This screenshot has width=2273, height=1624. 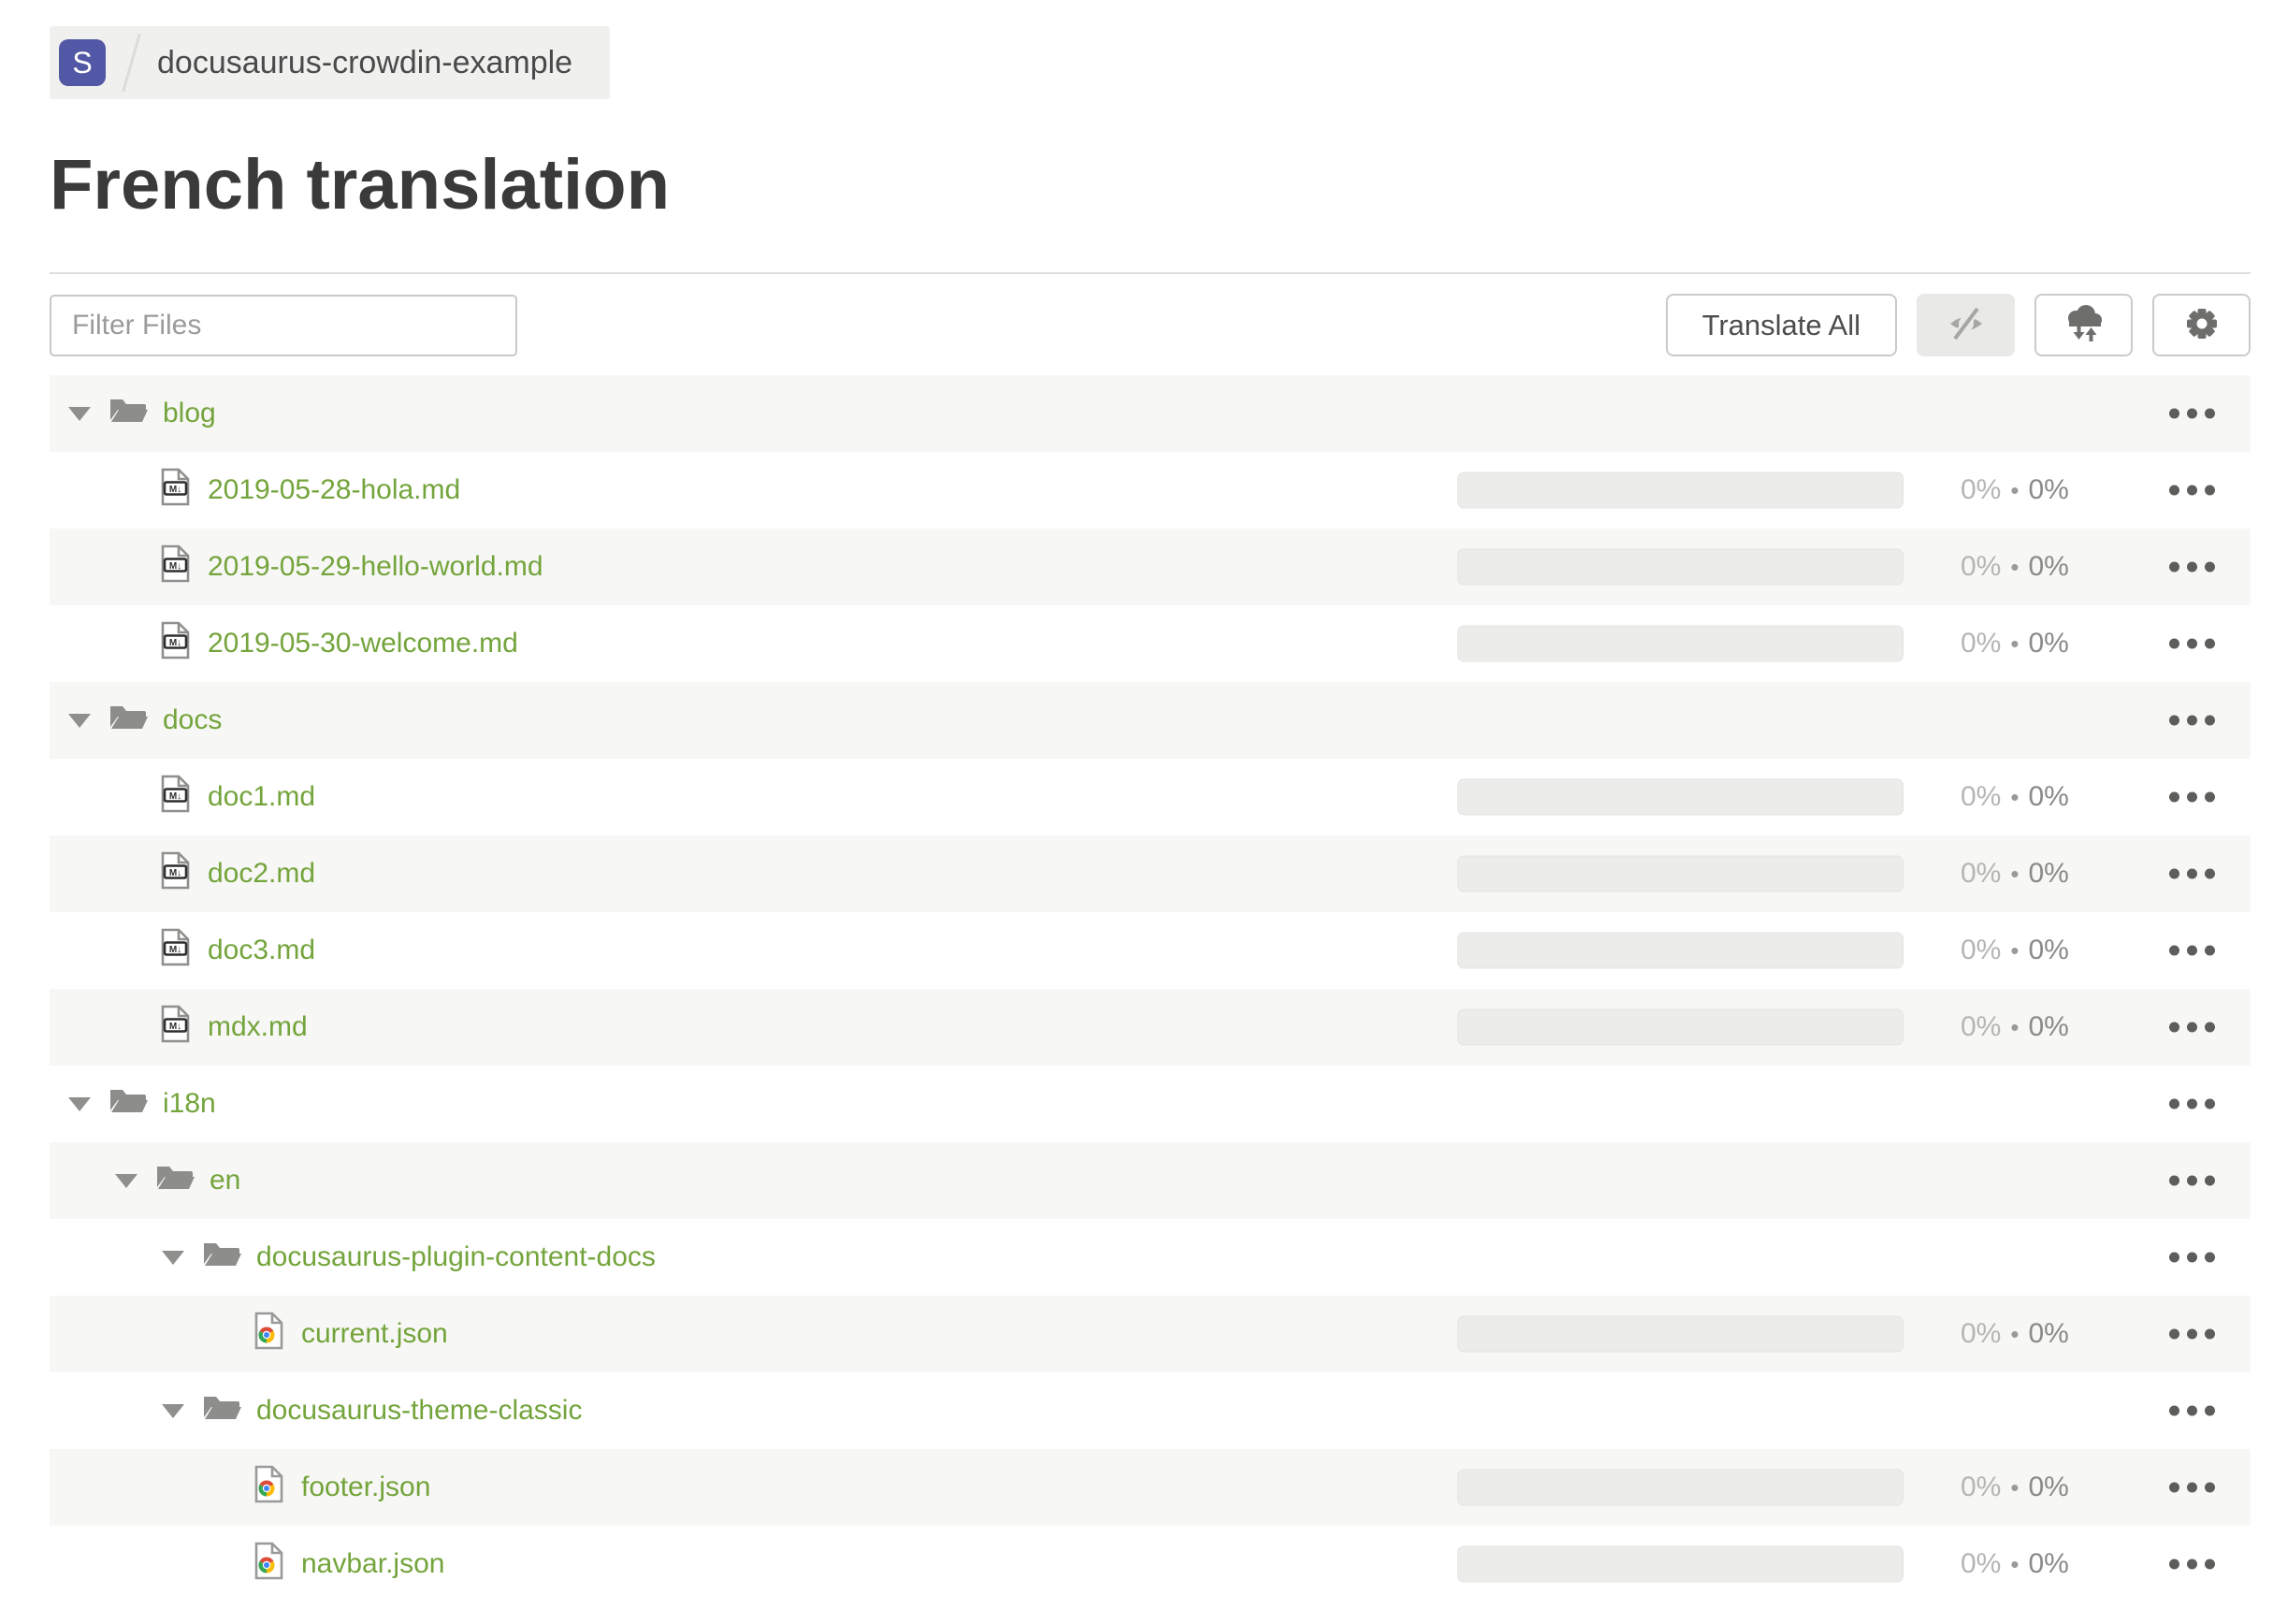 What do you see at coordinates (374, 1334) in the screenshot?
I see `file-name-link: current.json` at bounding box center [374, 1334].